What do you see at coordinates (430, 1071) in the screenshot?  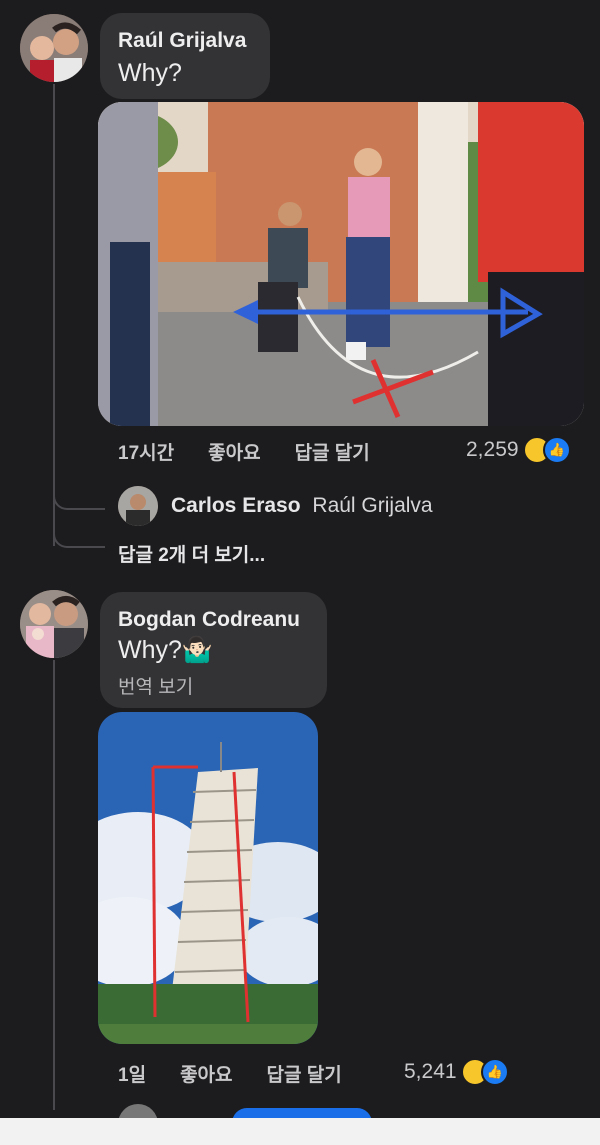 I see `reaction-count: 5,241` at bounding box center [430, 1071].